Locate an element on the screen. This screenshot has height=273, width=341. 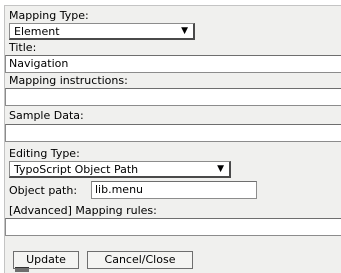
mapping-type-value: Element is located at coordinates (37, 31).